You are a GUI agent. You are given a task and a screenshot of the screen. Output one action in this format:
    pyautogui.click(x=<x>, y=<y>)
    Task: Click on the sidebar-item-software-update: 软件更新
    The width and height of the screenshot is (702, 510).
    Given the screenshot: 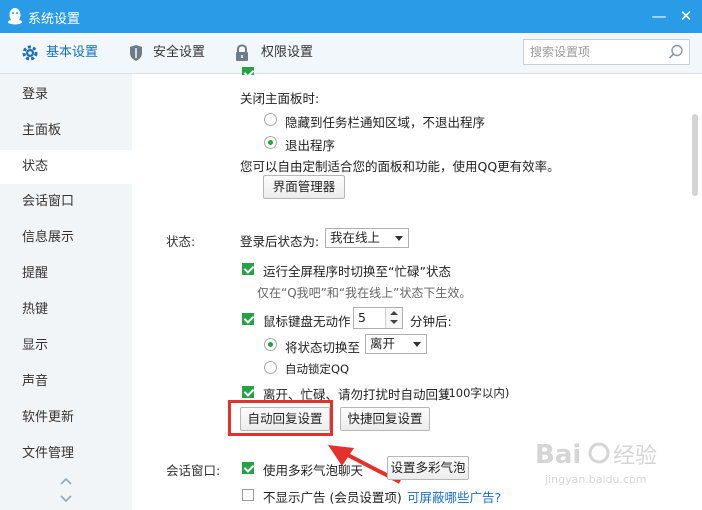 What is the action you would take?
    pyautogui.click(x=66, y=418)
    